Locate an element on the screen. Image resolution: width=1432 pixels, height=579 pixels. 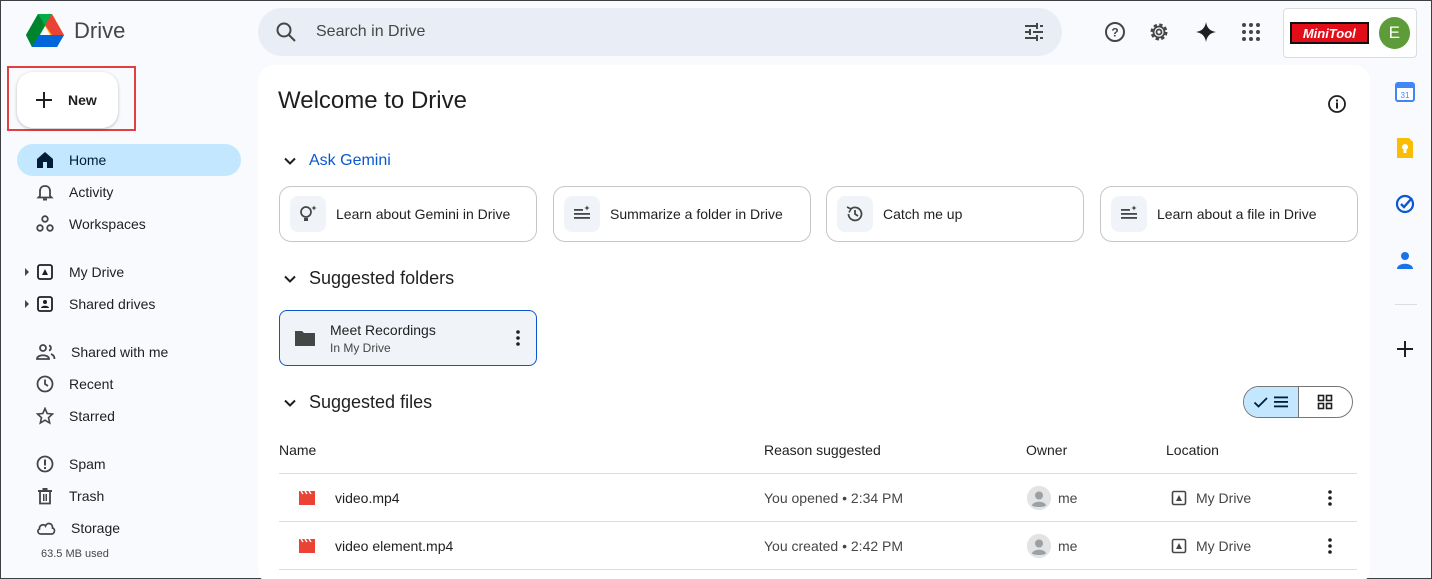
suggested-folders-heading: Suggested folders is located at coordinates (368, 278).